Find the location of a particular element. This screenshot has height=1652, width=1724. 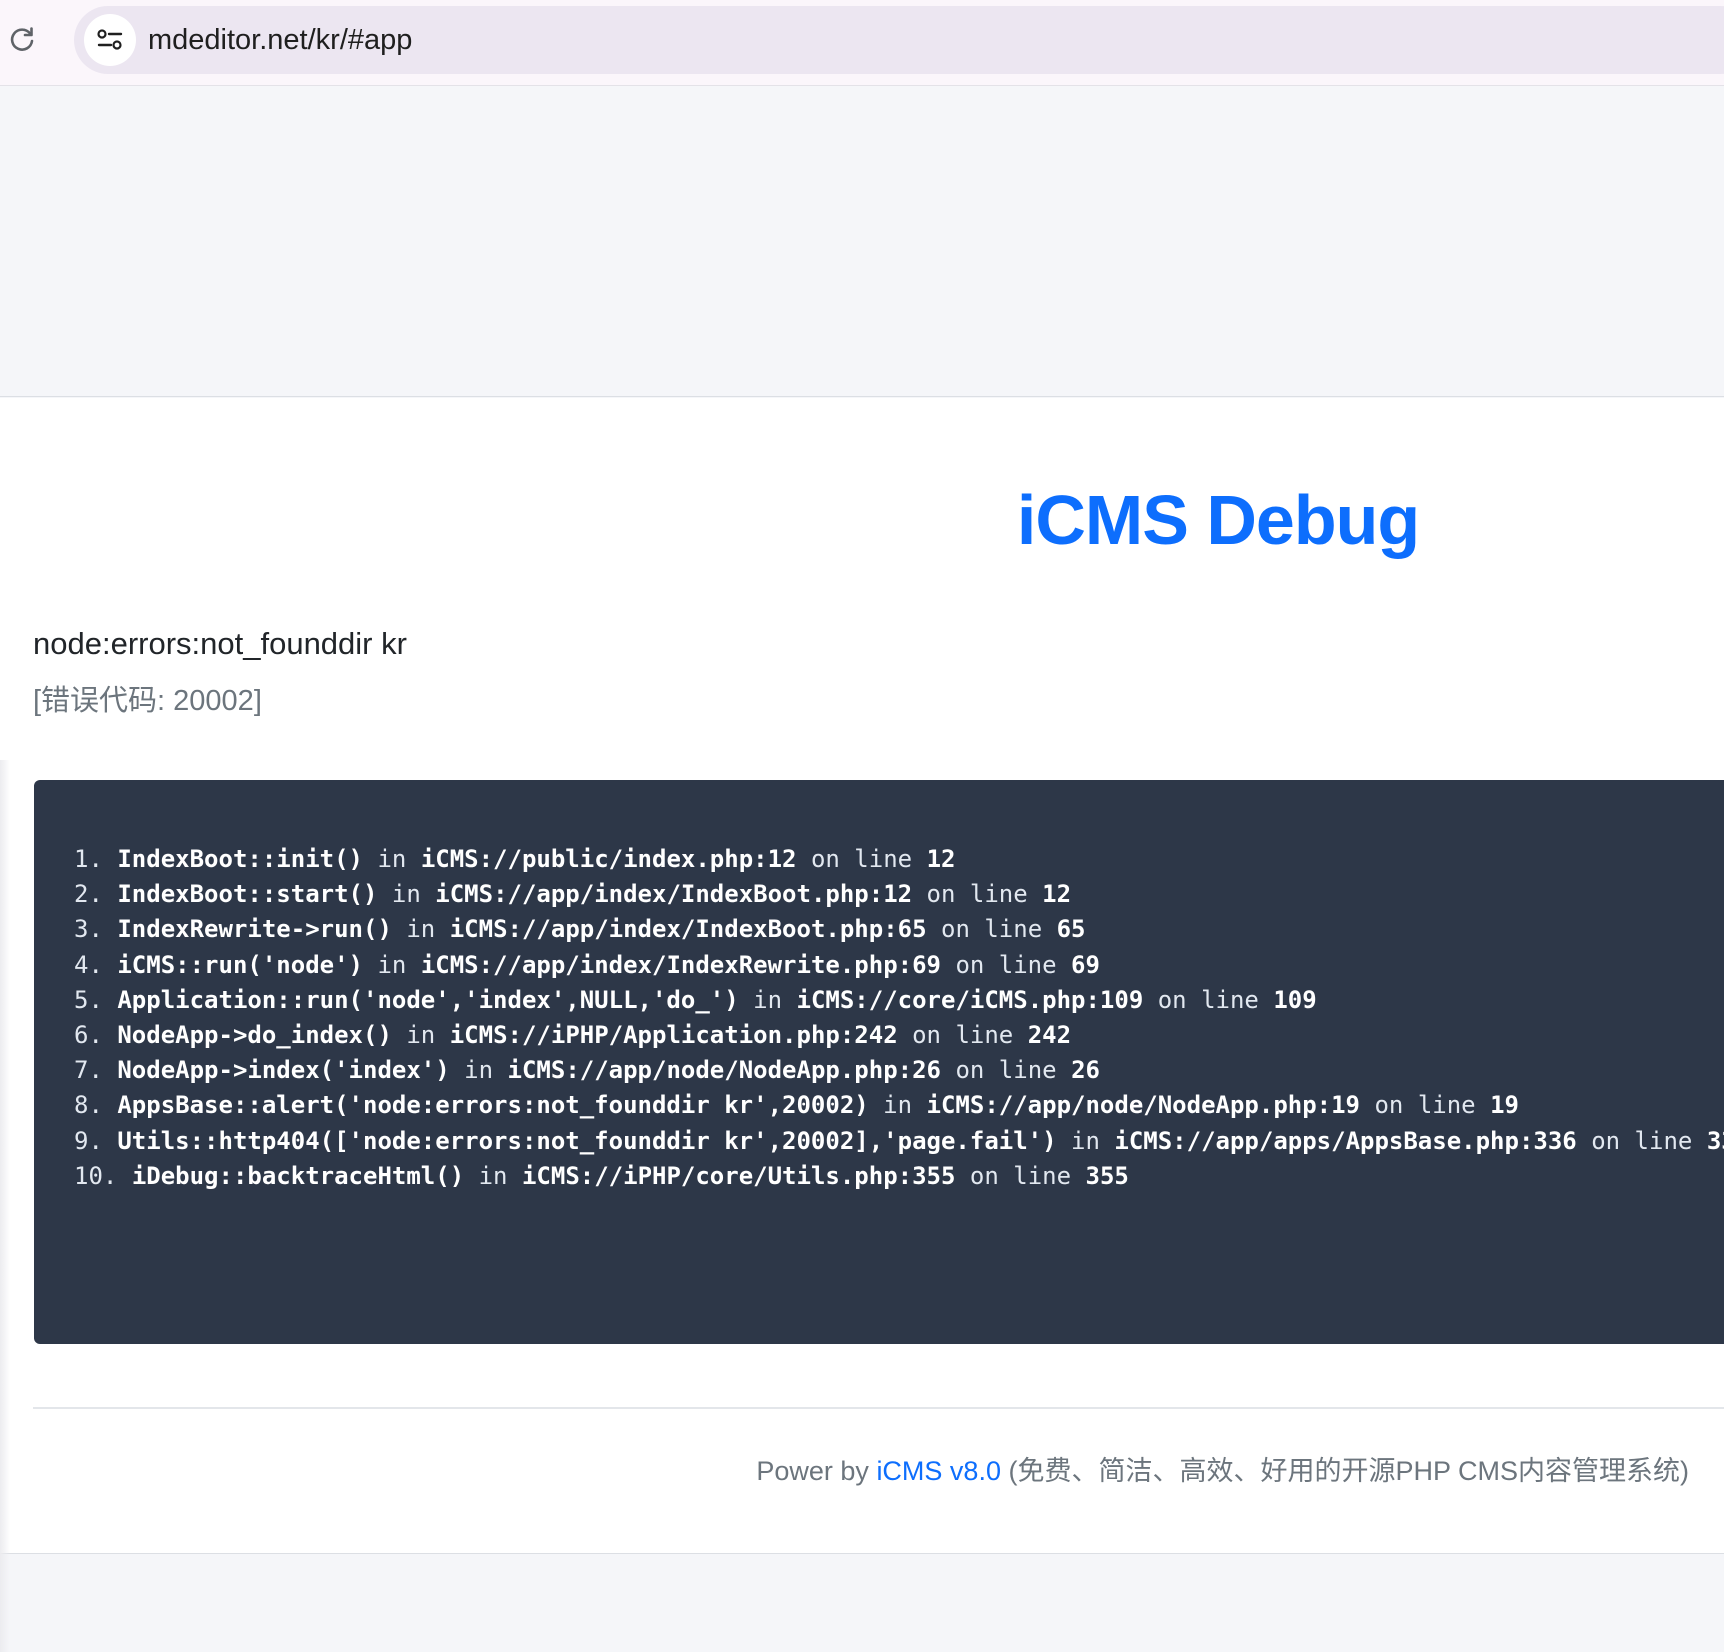

trace-number: 7. is located at coordinates (88, 1070).